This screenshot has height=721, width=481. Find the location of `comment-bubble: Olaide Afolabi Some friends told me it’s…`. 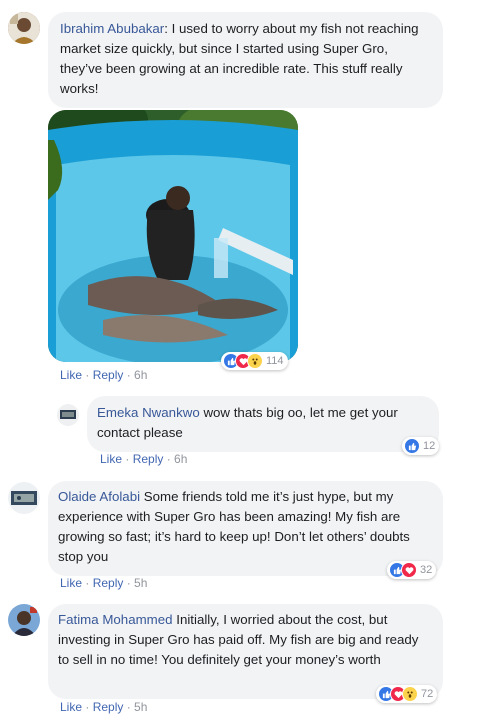

comment-bubble: Olaide Afolabi Some friends told me it’s… is located at coordinates (245, 528).